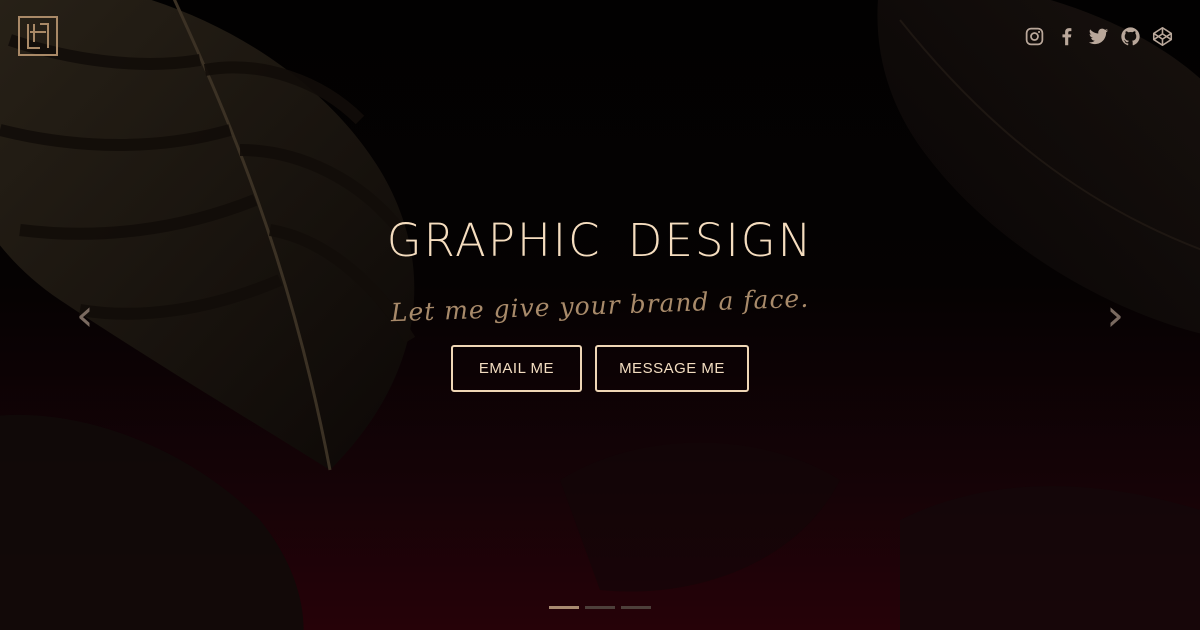  Describe the element at coordinates (38, 36) in the screenshot. I see `monogram-logo-icon` at that location.